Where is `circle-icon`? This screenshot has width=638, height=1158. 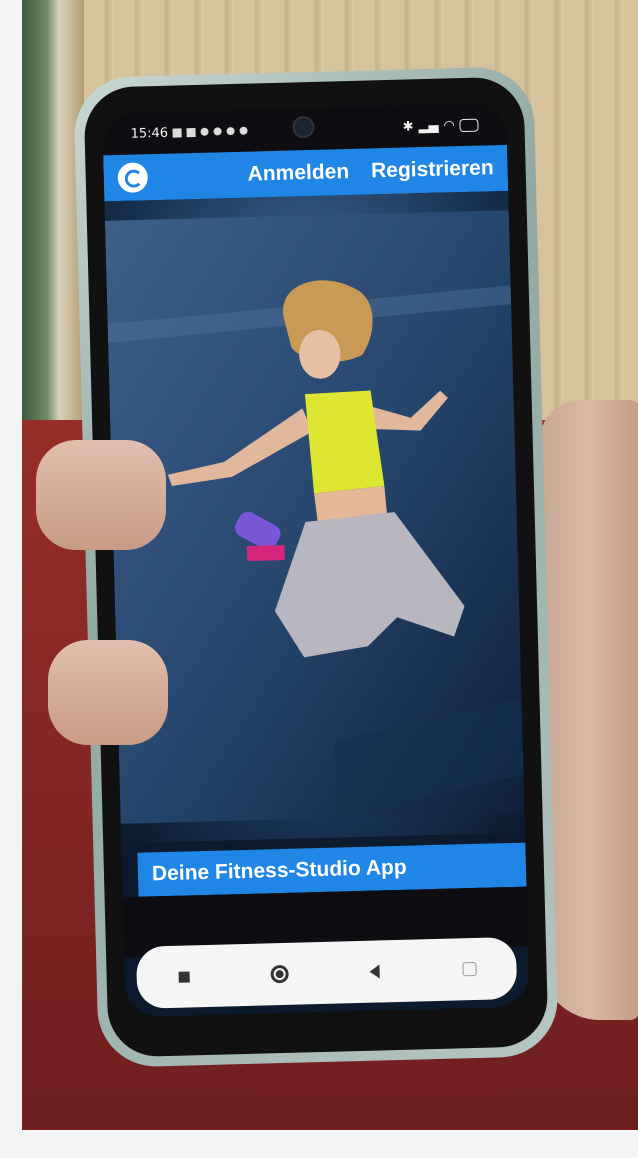 circle-icon is located at coordinates (279, 974).